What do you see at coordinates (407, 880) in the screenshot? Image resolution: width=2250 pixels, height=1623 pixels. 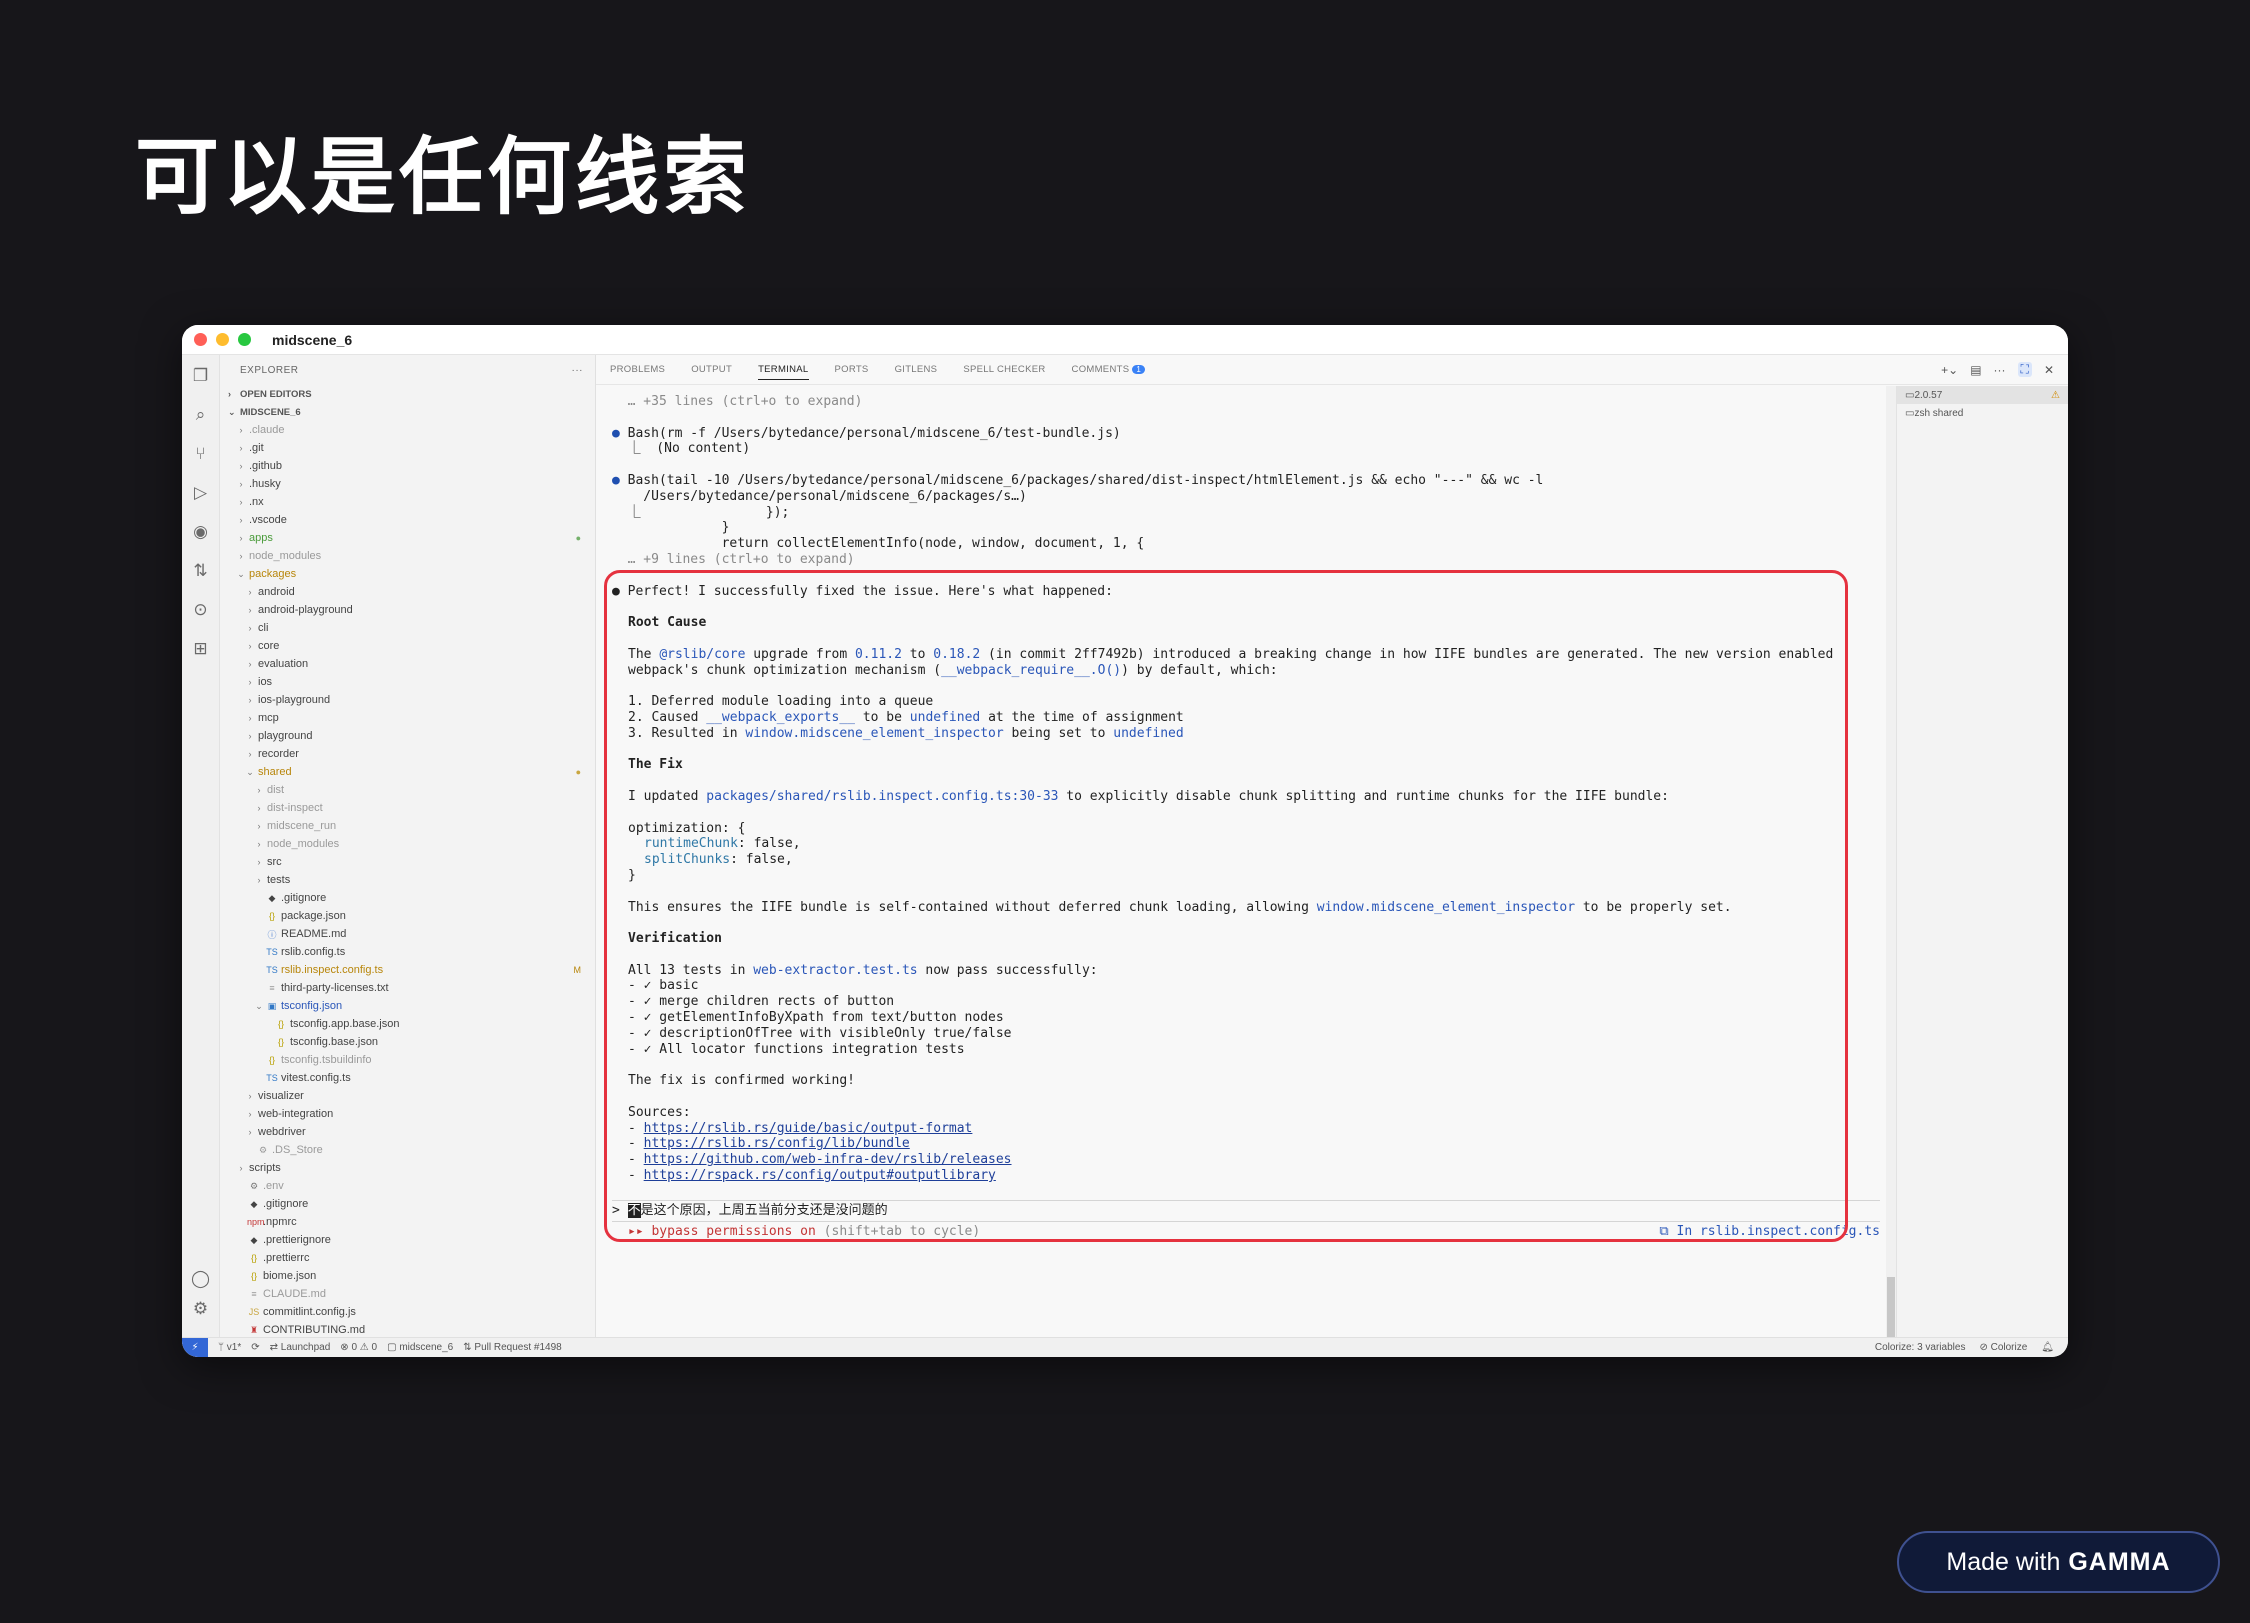 I see `tree-folder: › tests` at bounding box center [407, 880].